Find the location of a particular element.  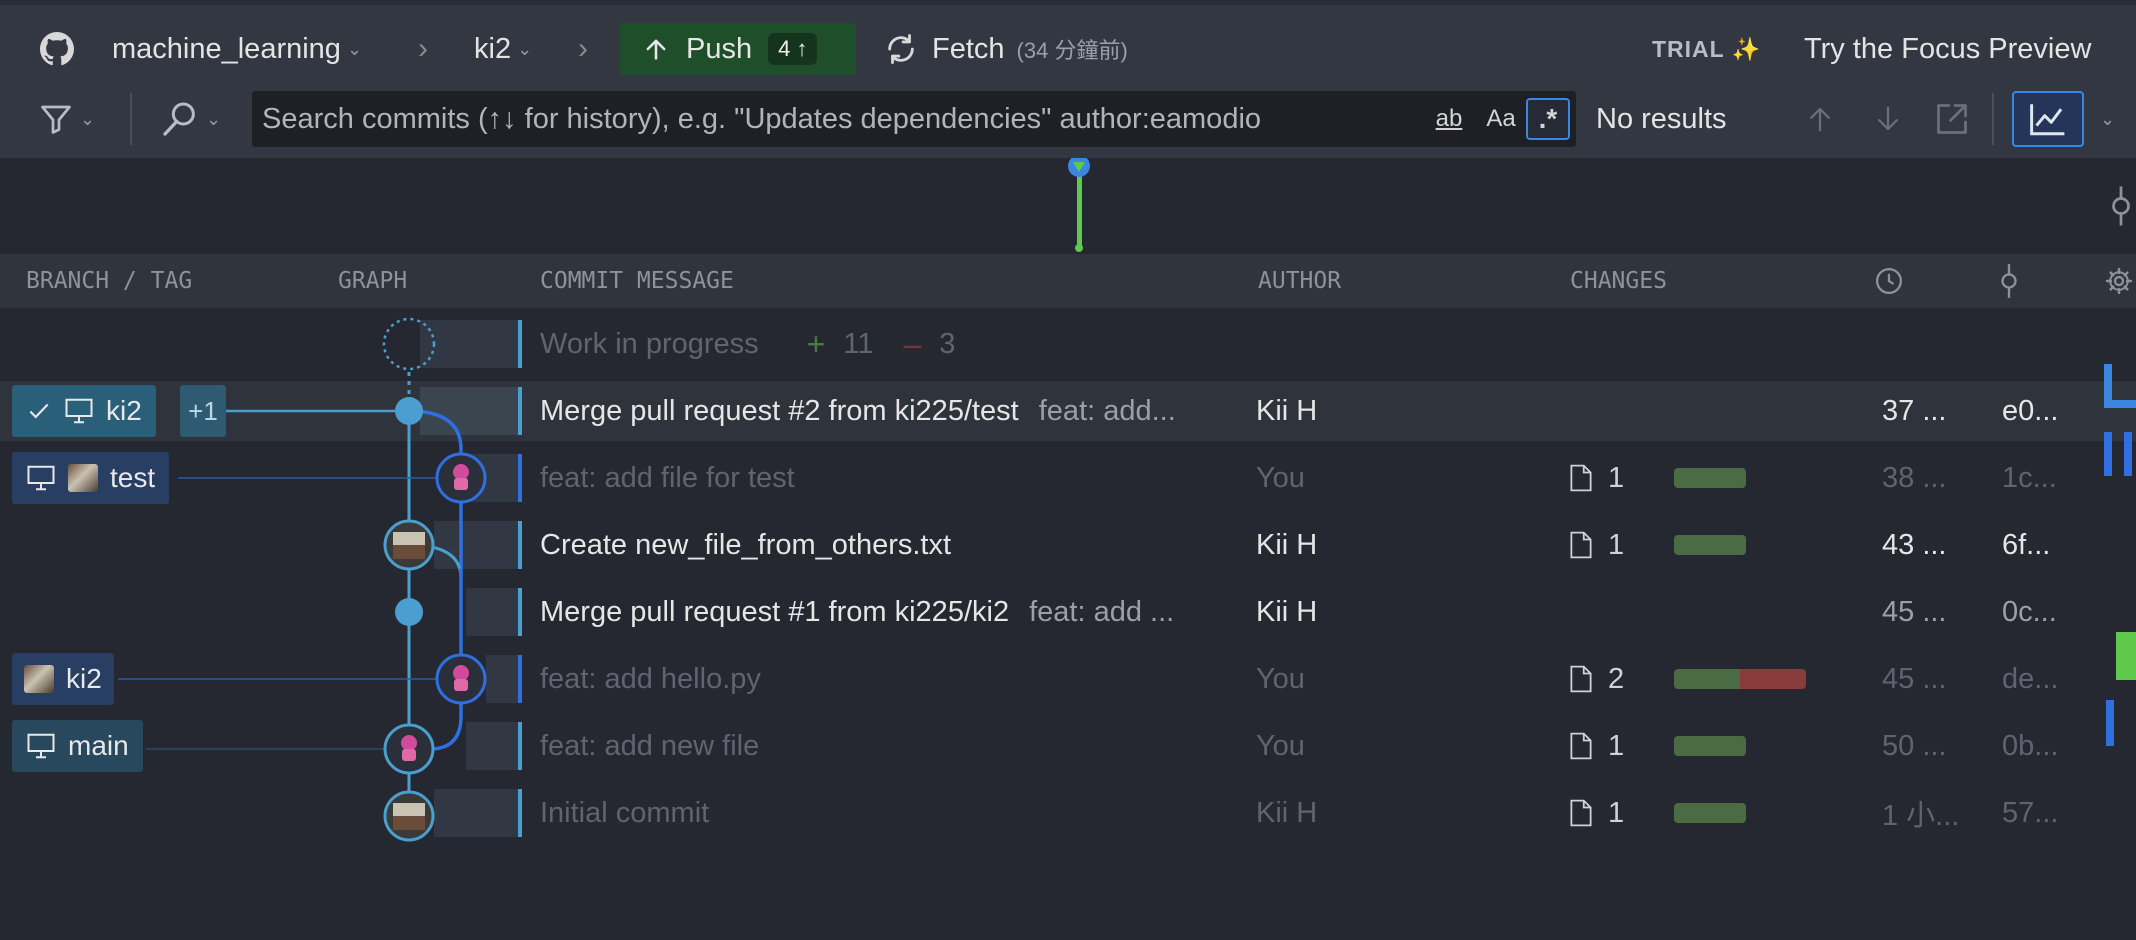

wip-removed-count: 3 is located at coordinates (947, 343).